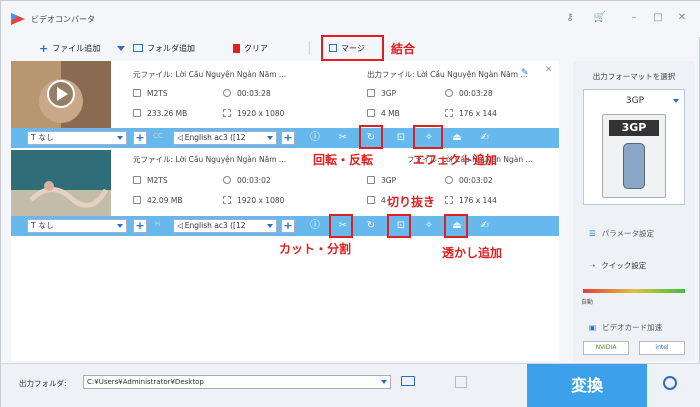  What do you see at coordinates (634, 291) in the screenshot?
I see `quality-slider` at bounding box center [634, 291].